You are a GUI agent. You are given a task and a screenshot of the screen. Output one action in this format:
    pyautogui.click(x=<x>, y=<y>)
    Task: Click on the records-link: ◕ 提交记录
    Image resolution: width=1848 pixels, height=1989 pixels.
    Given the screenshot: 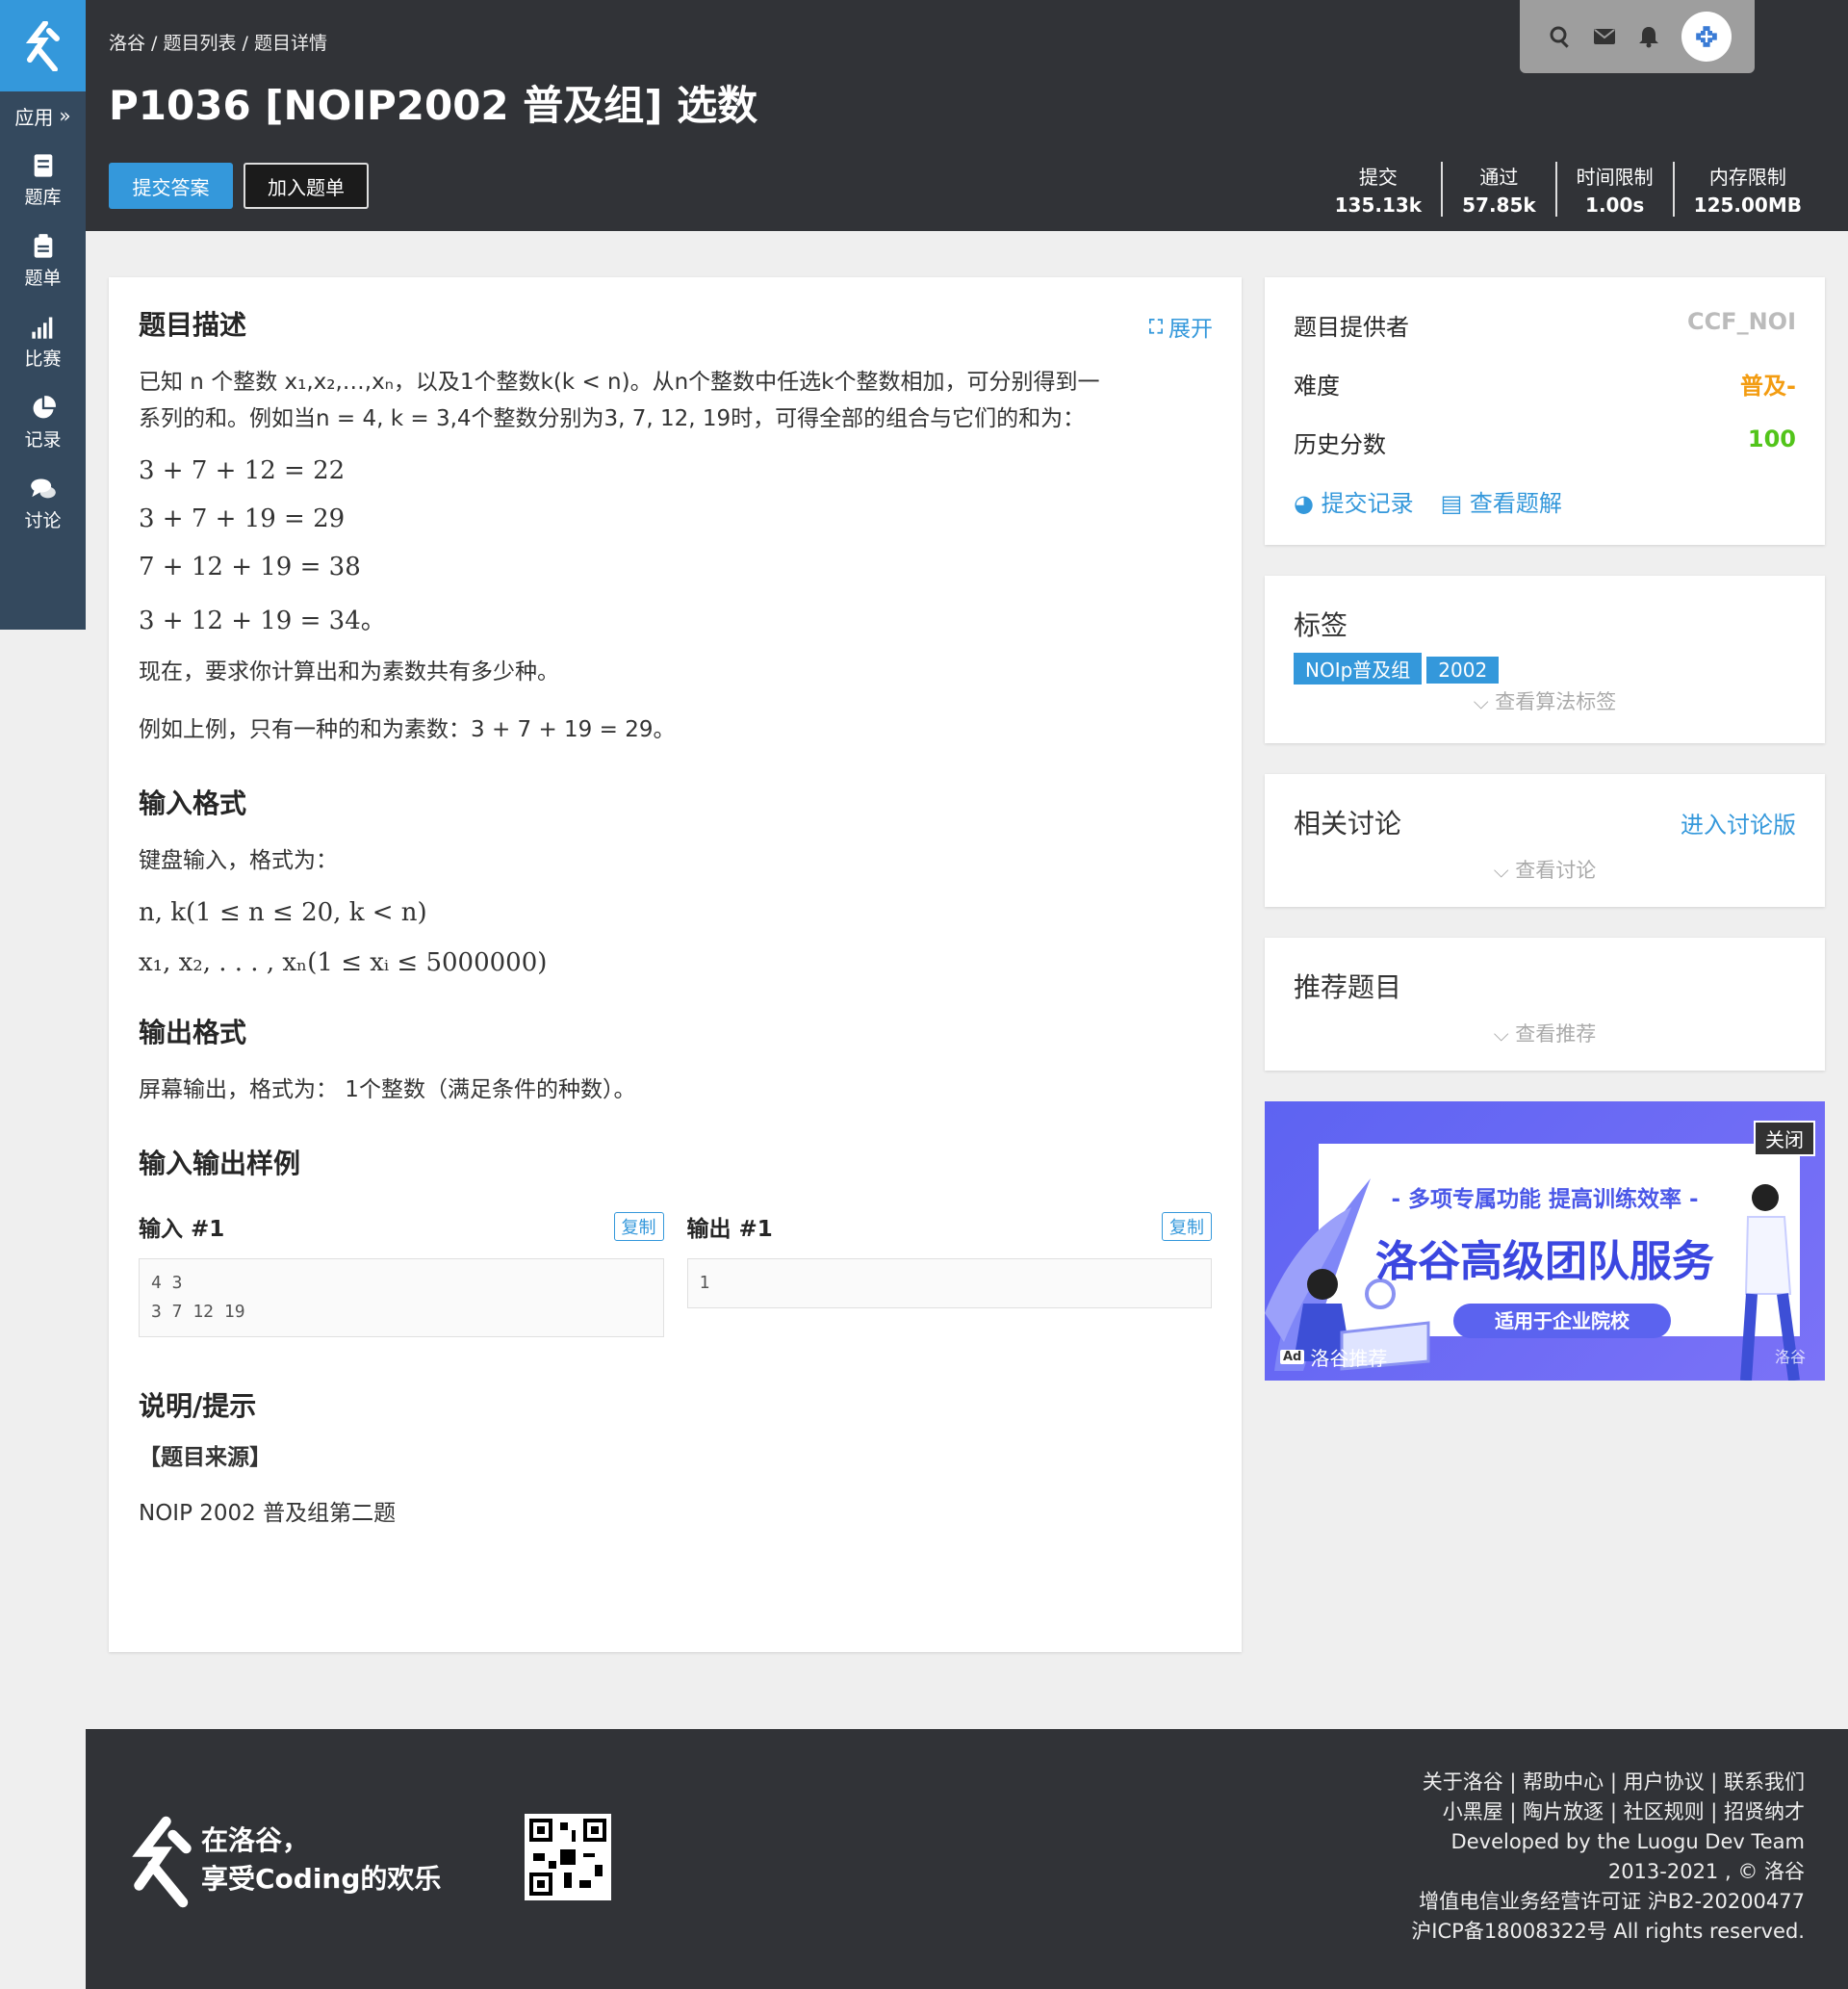 What is the action you would take?
    pyautogui.click(x=1354, y=501)
    